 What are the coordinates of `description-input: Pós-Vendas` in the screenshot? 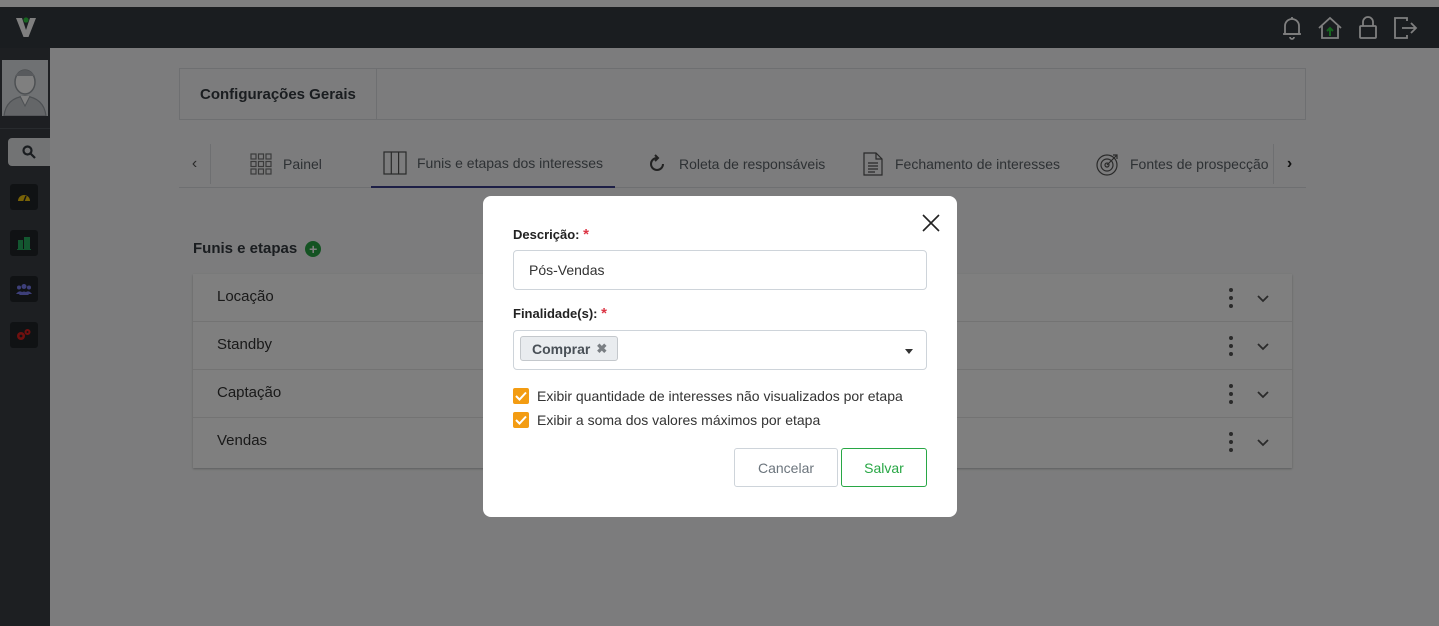 It's located at (720, 270).